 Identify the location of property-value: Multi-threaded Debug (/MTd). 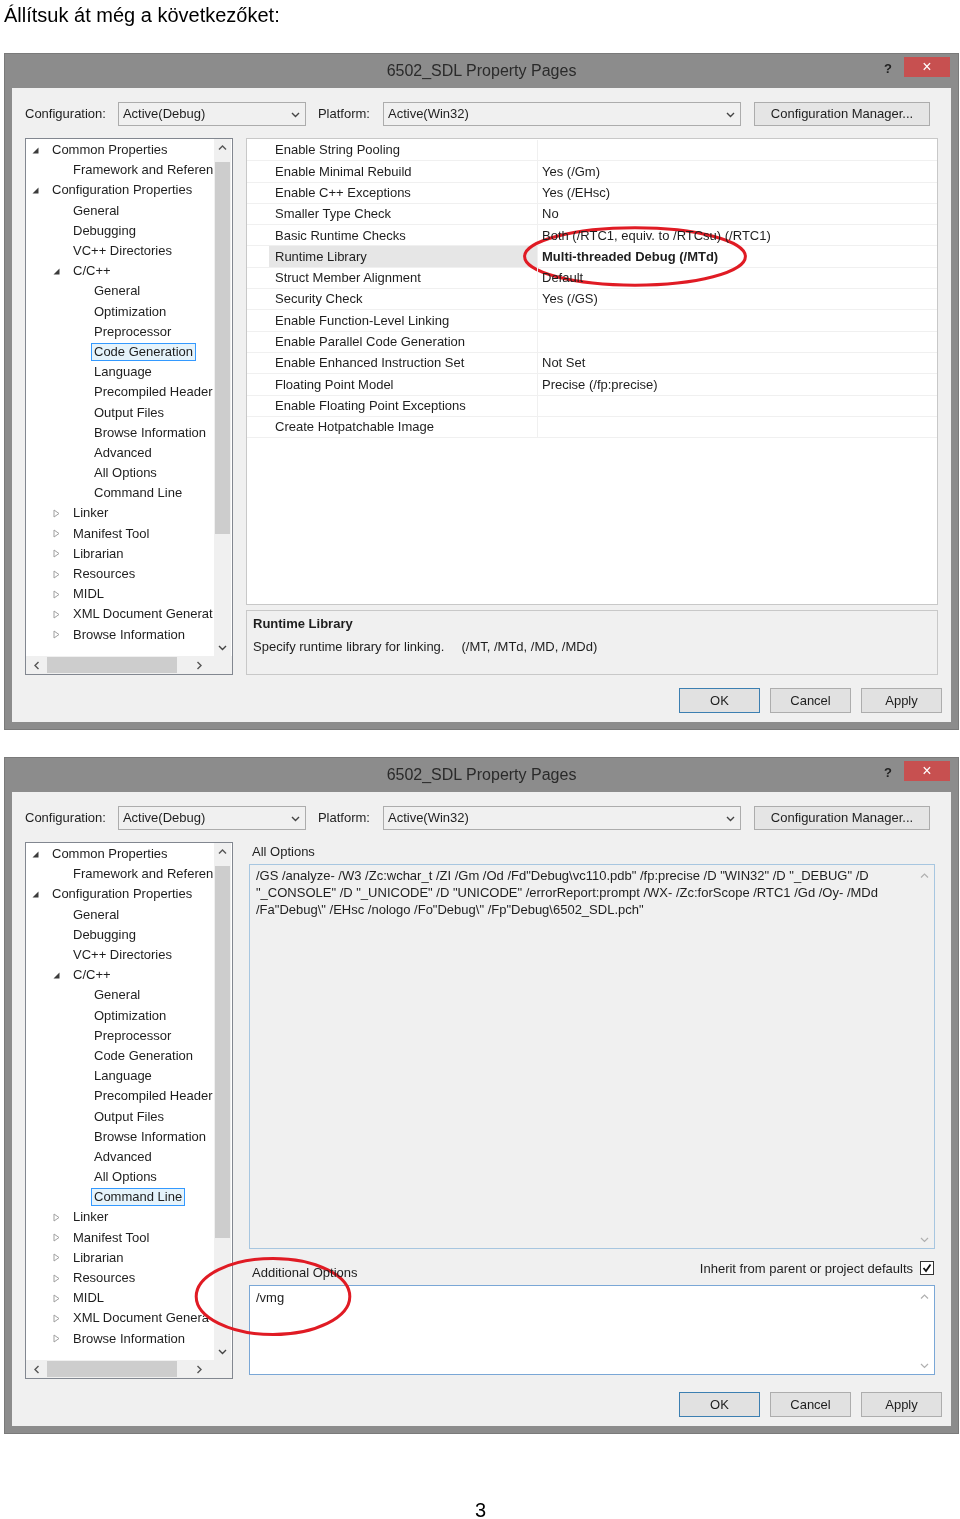
(630, 256).